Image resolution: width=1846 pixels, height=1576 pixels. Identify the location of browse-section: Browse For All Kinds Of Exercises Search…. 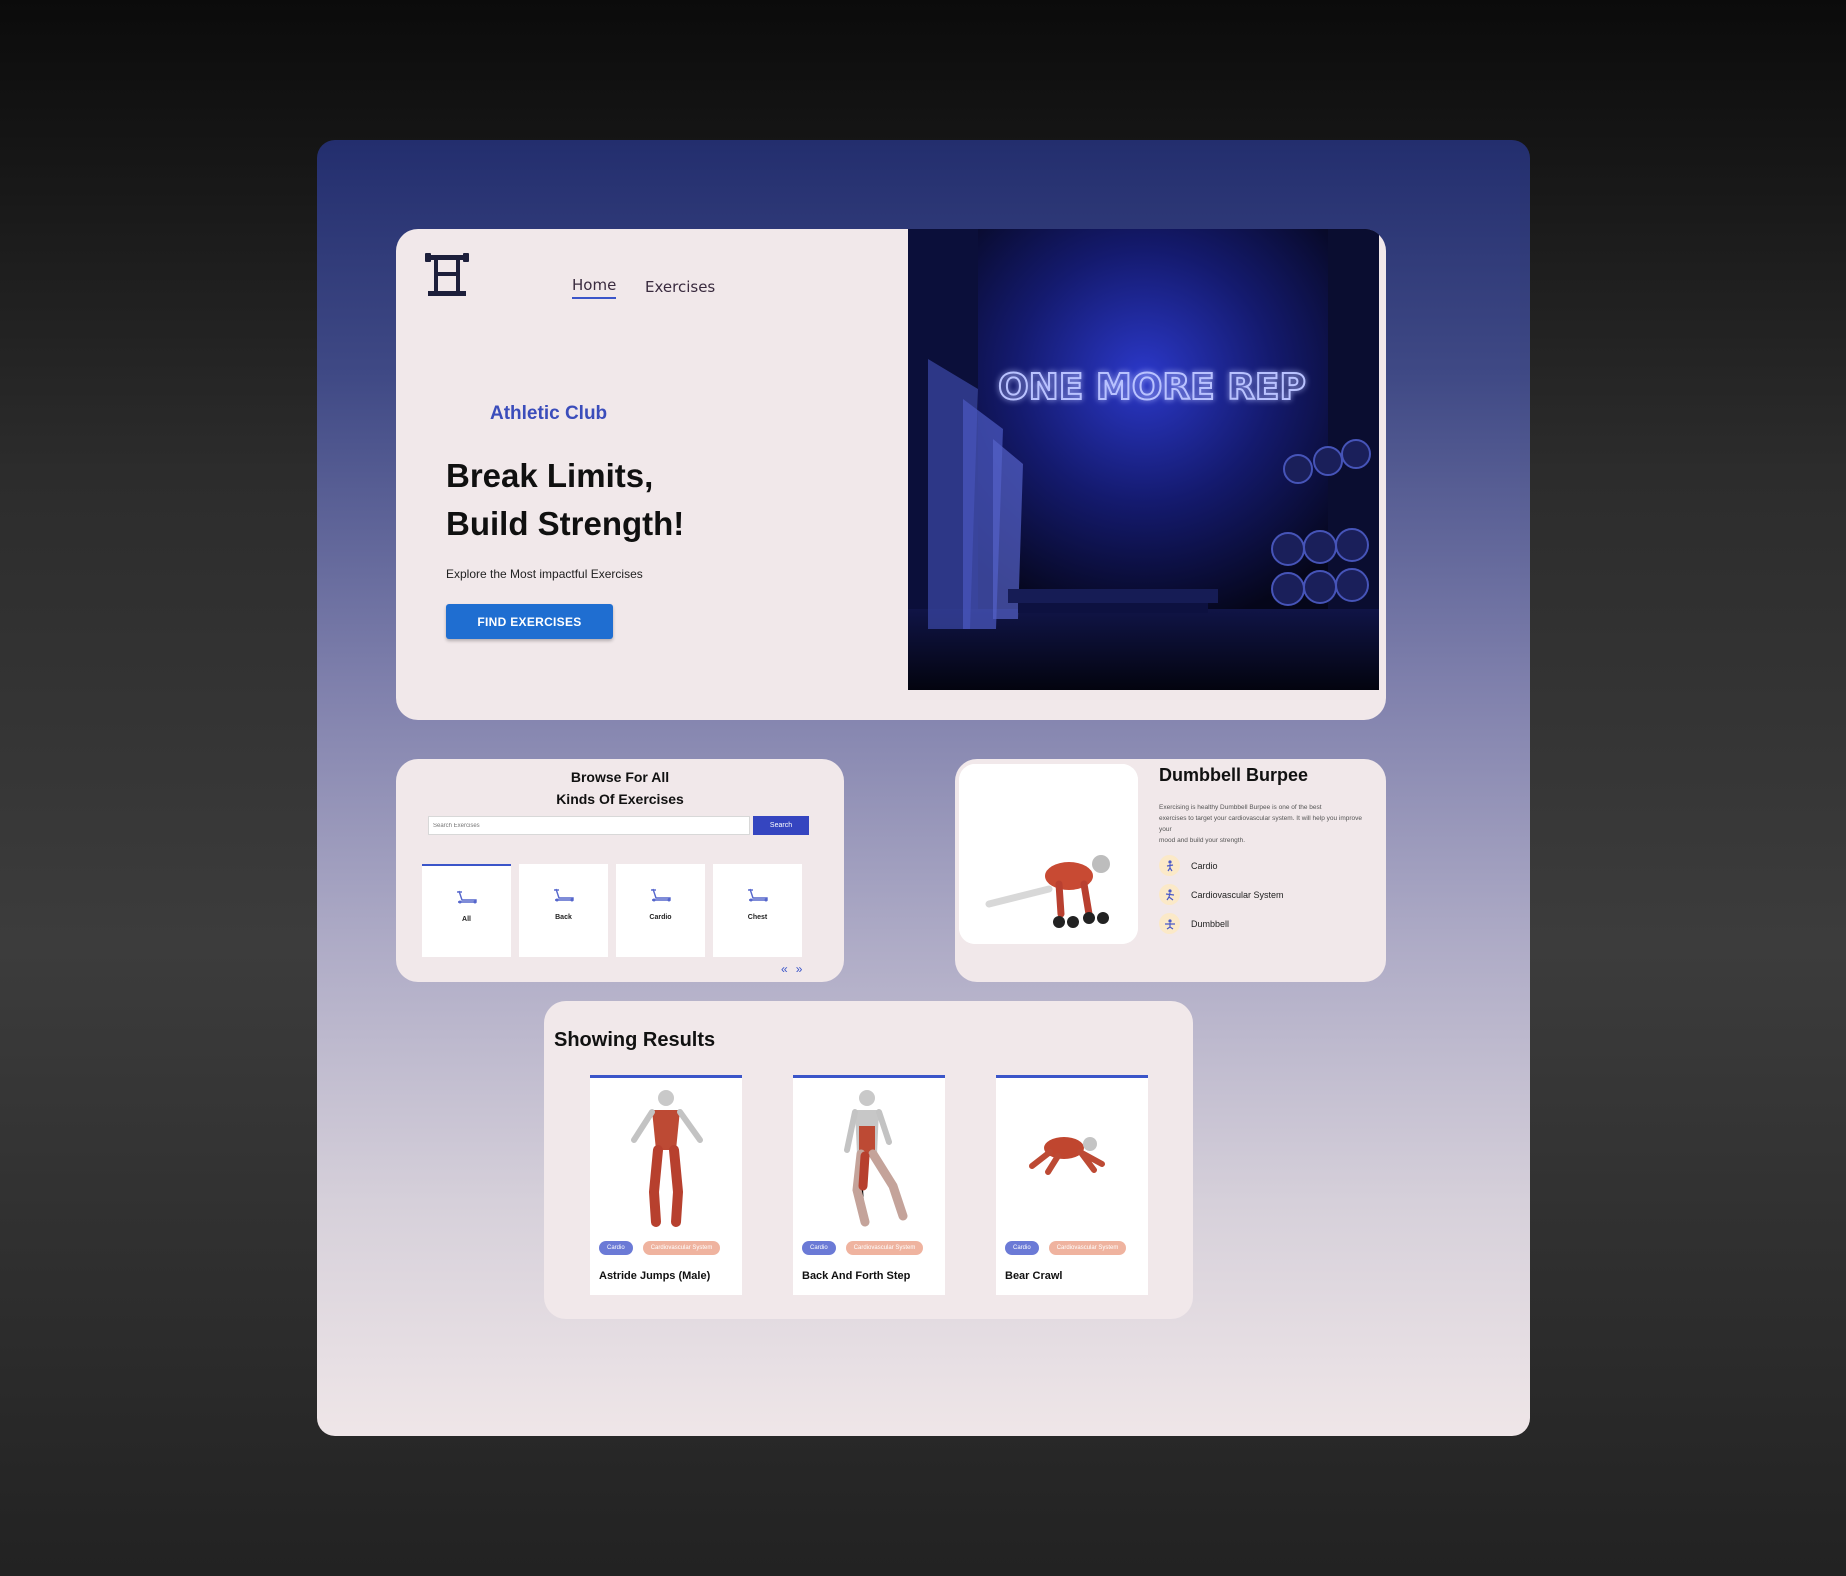
(620, 870).